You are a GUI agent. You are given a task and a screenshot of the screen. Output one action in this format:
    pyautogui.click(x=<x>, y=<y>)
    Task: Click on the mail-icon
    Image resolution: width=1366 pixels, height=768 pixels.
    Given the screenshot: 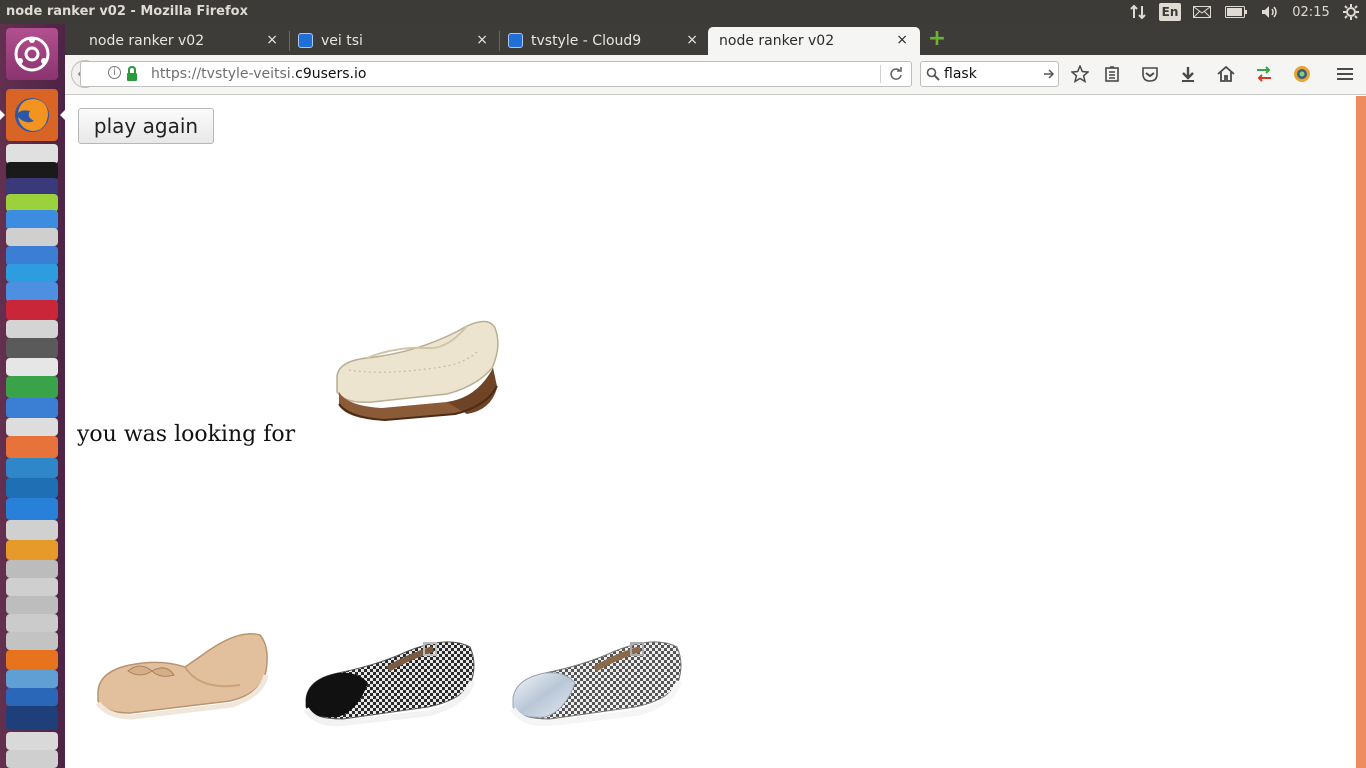 What is the action you would take?
    pyautogui.click(x=1202, y=12)
    